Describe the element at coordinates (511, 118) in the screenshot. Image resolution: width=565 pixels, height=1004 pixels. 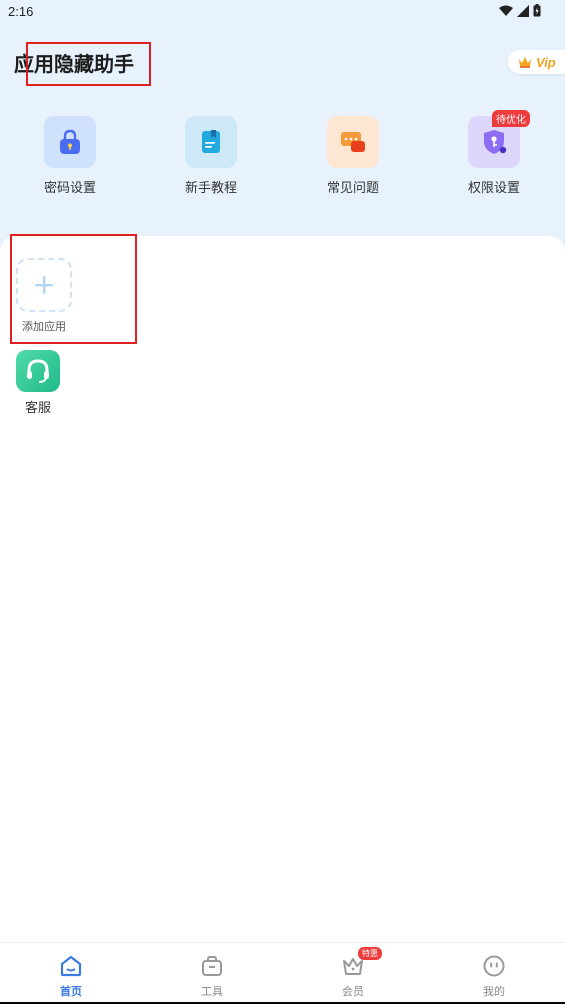
I see `feature-badge: 待优化` at that location.